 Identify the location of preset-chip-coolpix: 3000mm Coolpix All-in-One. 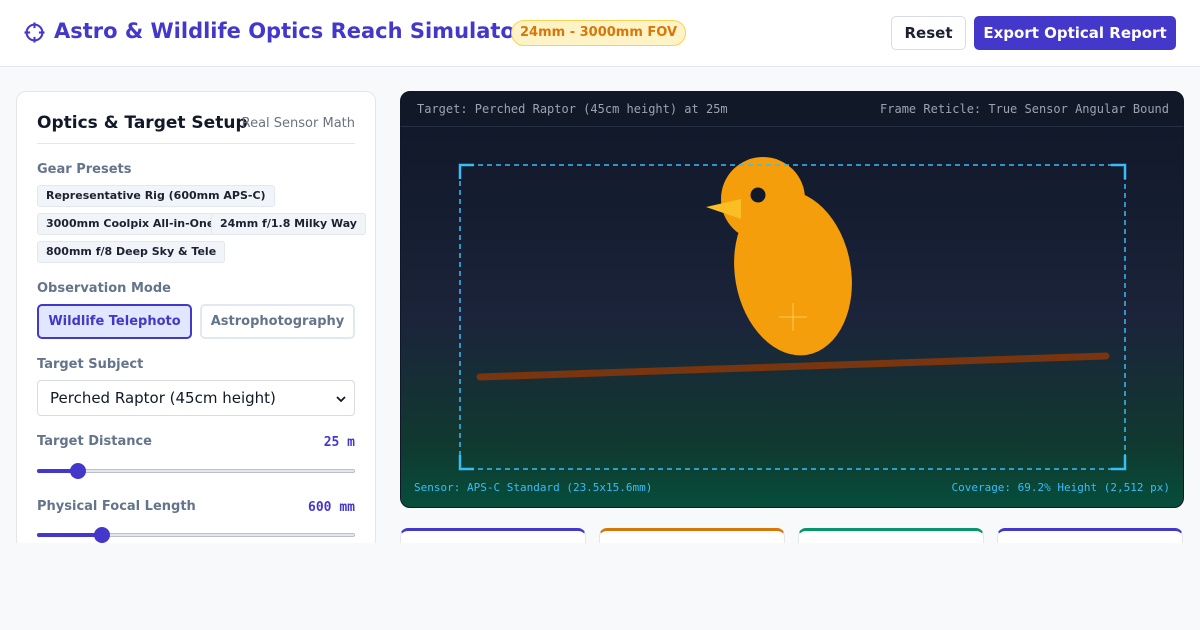
(130, 224).